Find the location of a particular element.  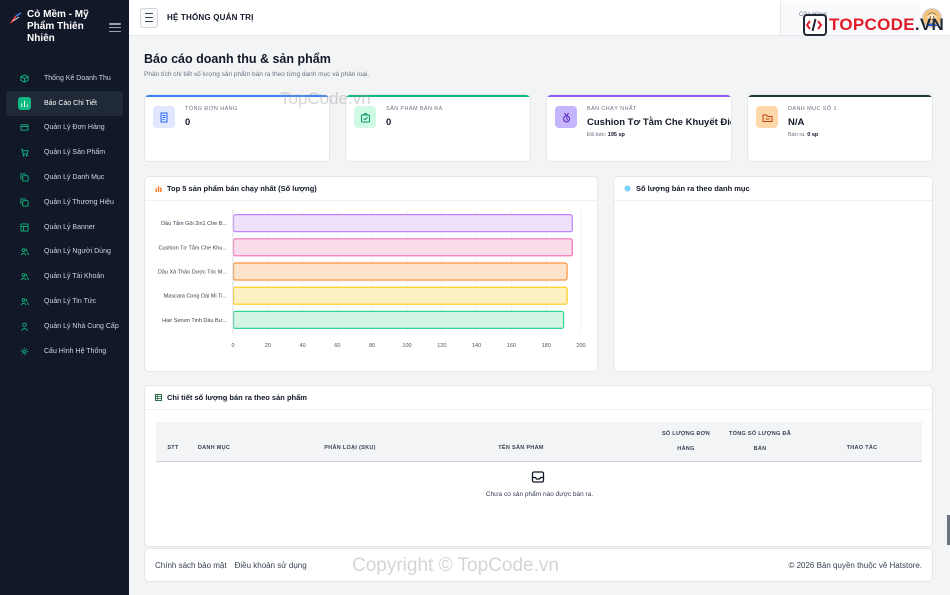

sidebar-item-label: Quản Lý Danh Mục is located at coordinates (74, 178).